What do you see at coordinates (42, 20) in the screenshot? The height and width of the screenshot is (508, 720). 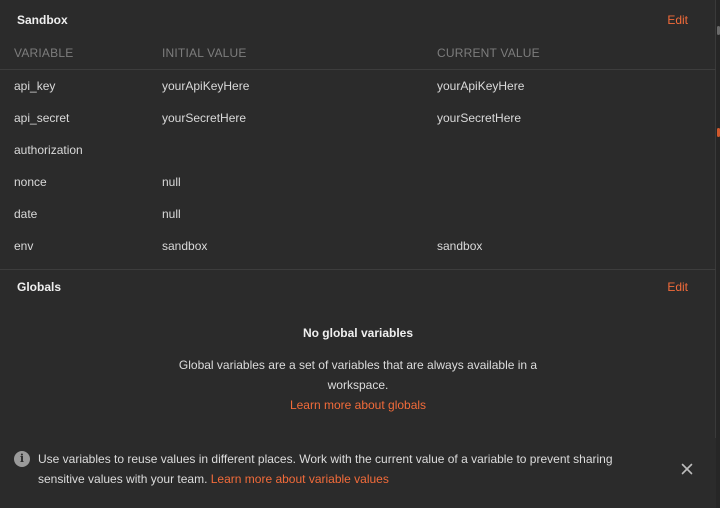 I see `sandbox-title: Sandbox` at bounding box center [42, 20].